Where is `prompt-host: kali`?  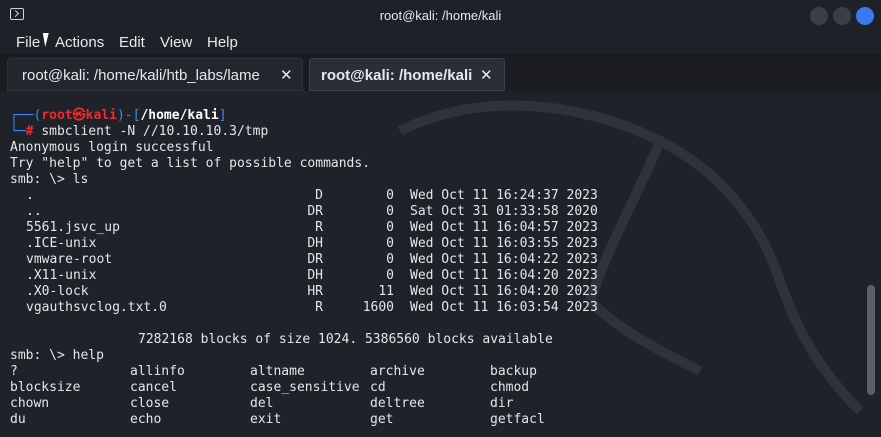
prompt-host: kali is located at coordinates (101, 115).